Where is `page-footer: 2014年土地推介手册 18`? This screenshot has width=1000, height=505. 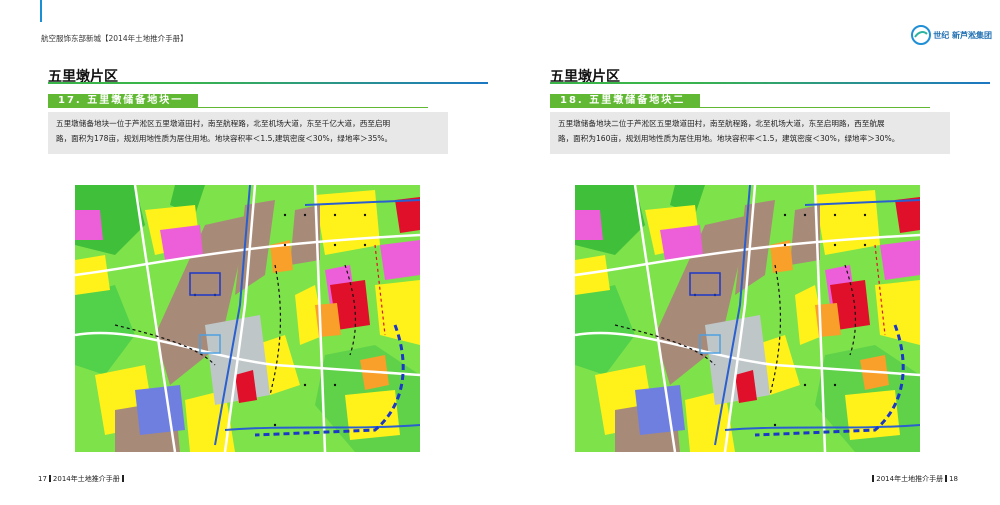 page-footer: 2014年土地推介手册 18 is located at coordinates (914, 479).